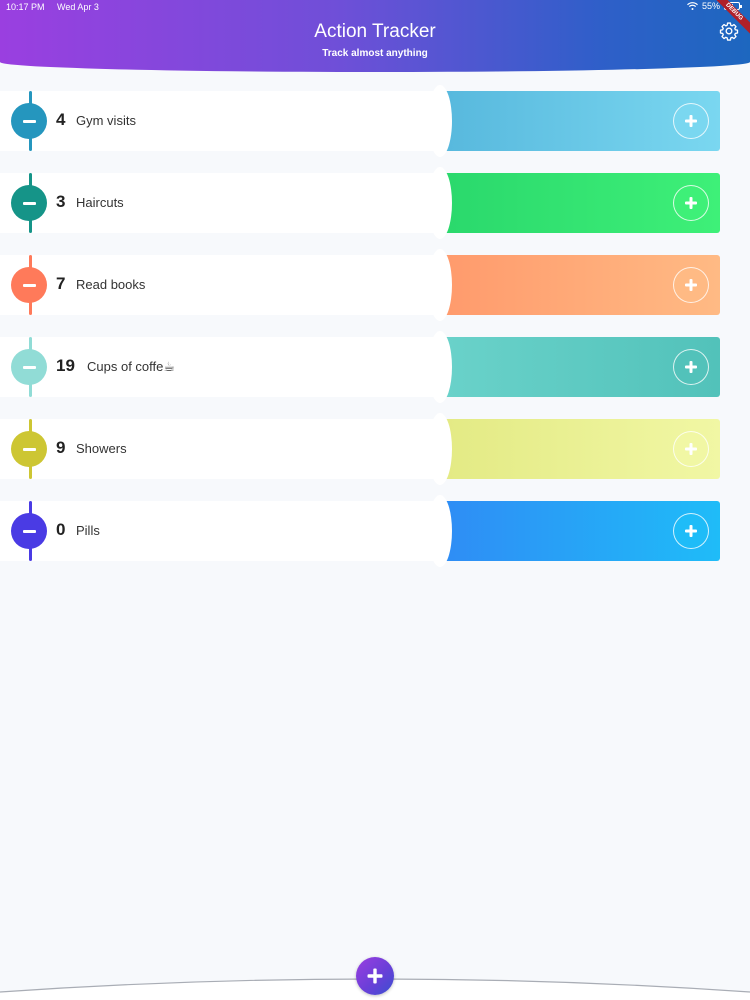 The image size is (750, 1000). I want to click on gear-icon, so click(729, 31).